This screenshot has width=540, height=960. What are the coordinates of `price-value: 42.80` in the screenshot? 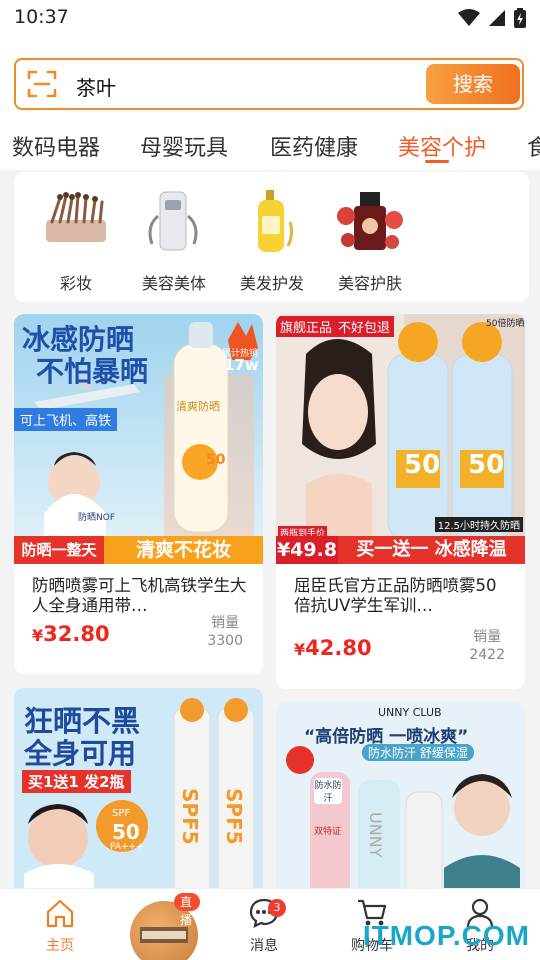 It's located at (338, 648).